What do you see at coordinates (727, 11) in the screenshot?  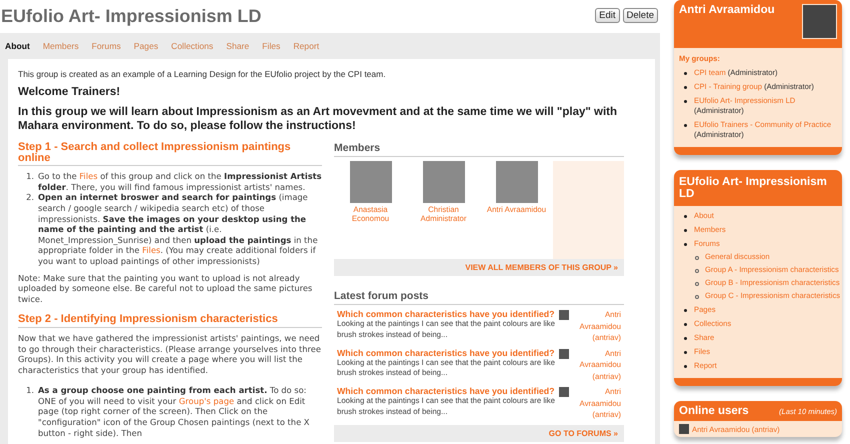 I see `profile-name: Antri Avraamidou` at bounding box center [727, 11].